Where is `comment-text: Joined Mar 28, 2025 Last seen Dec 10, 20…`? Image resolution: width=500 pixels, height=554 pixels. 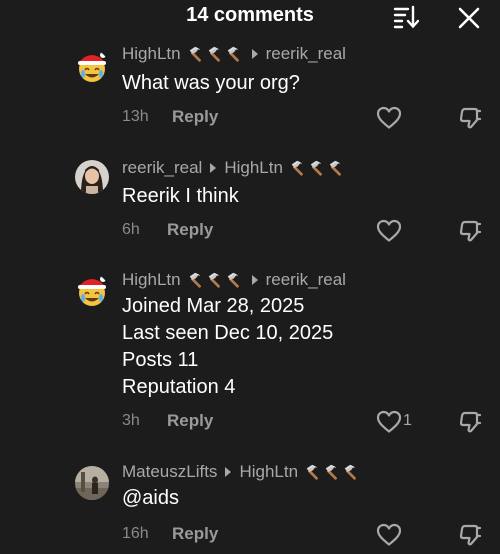 comment-text: Joined Mar 28, 2025 Last seen Dec 10, 20… is located at coordinates (227, 347).